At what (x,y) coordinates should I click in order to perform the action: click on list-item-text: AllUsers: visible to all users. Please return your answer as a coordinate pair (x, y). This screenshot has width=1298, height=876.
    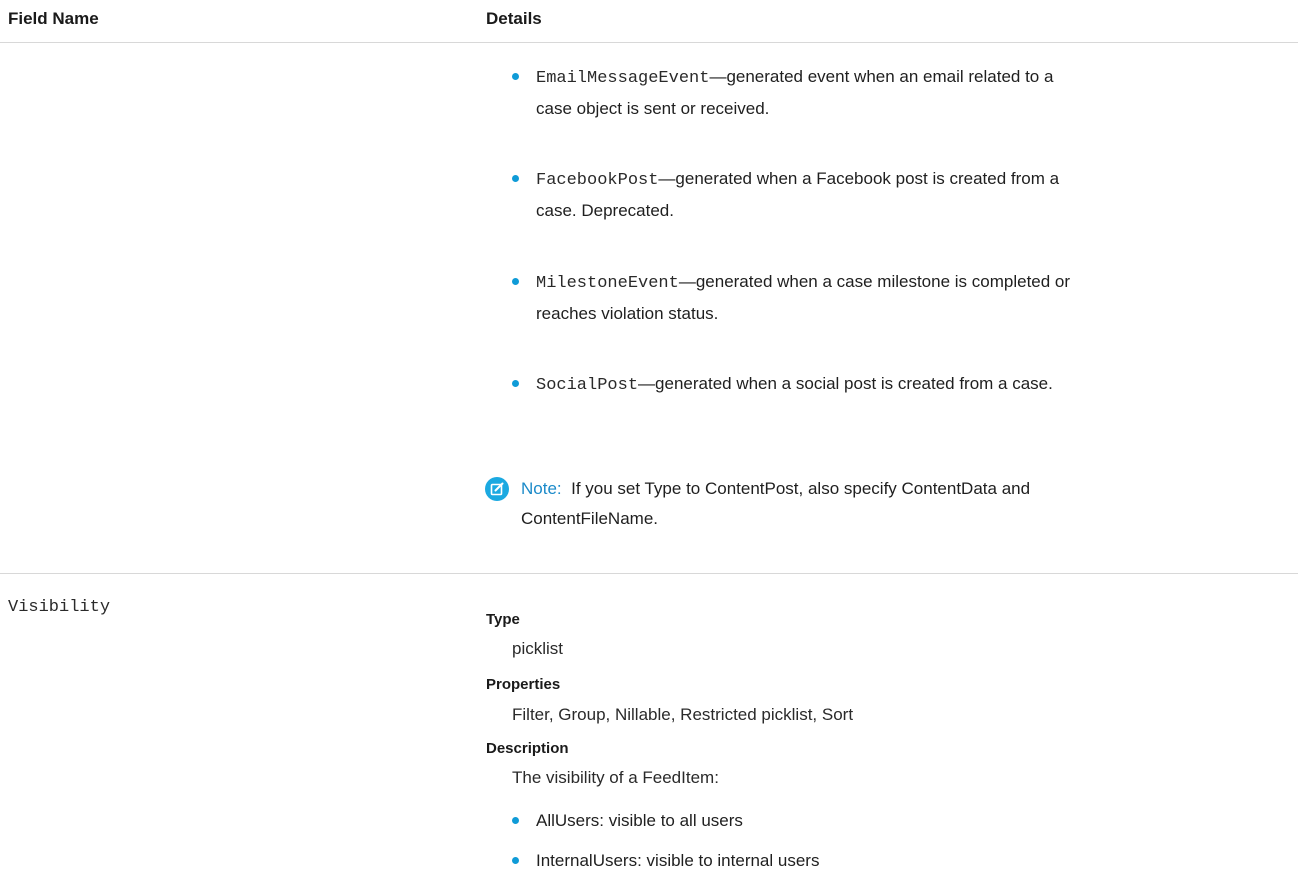
    Looking at the image, I should click on (639, 820).